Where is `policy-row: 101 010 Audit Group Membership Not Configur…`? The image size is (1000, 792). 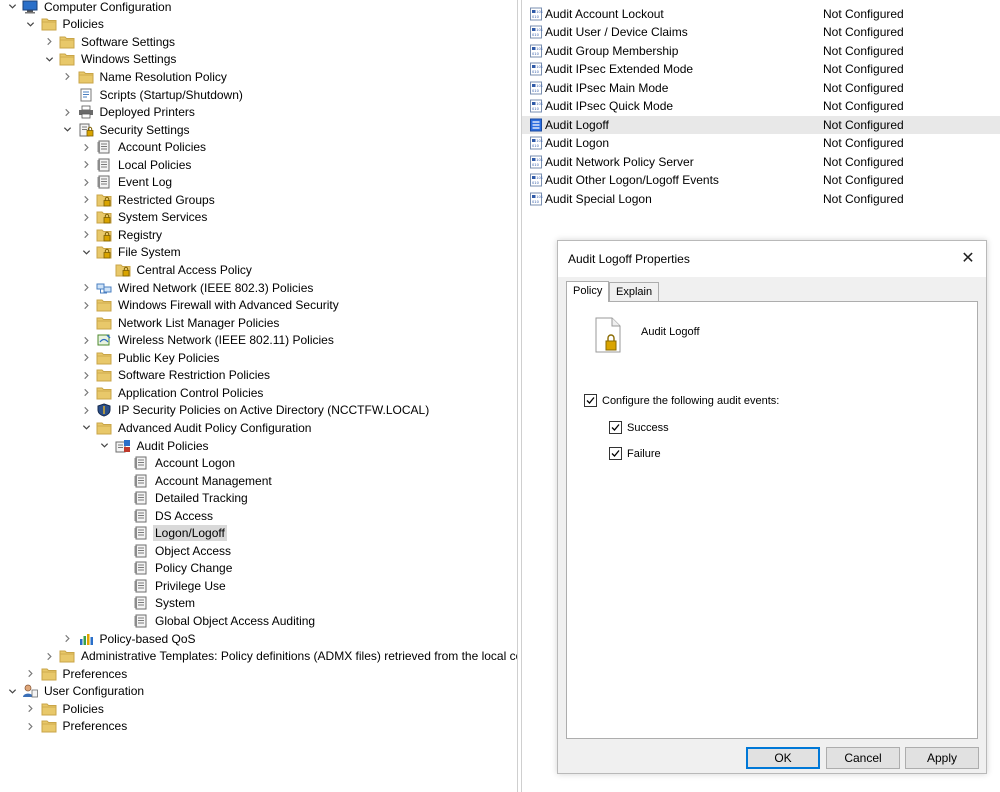
policy-row: 101 010 Audit Group Membership Not Configur… is located at coordinates (761, 51).